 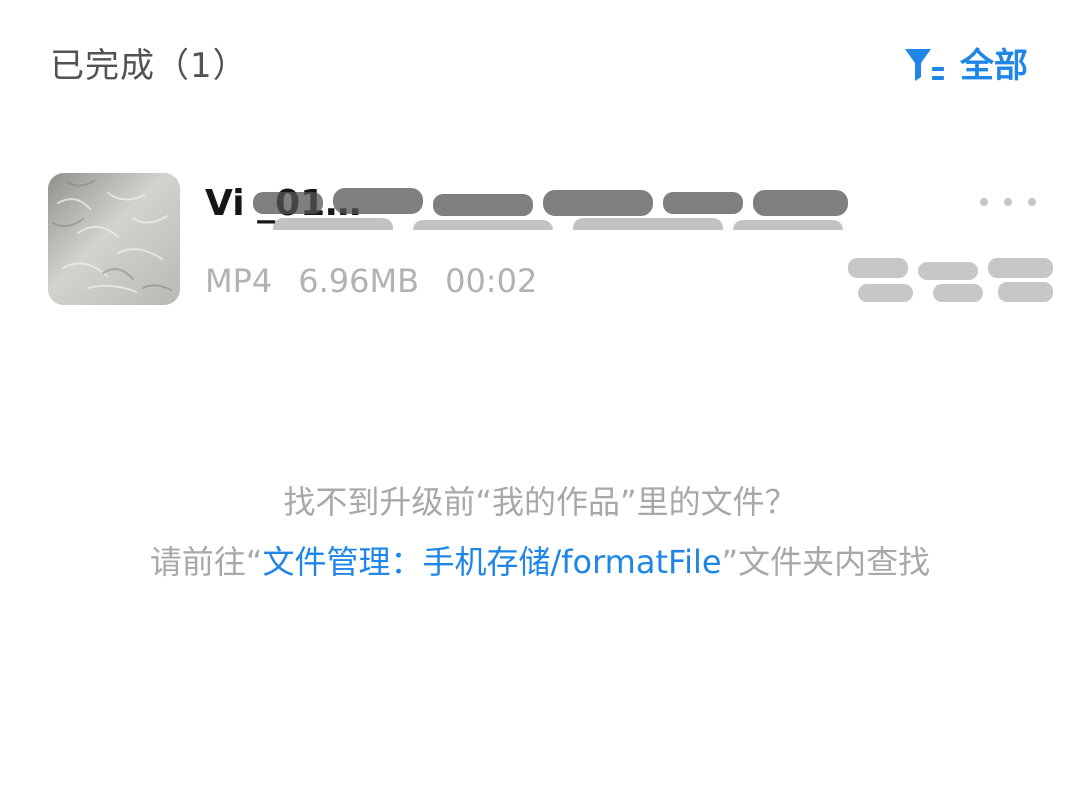 What do you see at coordinates (359, 281) in the screenshot?
I see `file-size: 6.96MB` at bounding box center [359, 281].